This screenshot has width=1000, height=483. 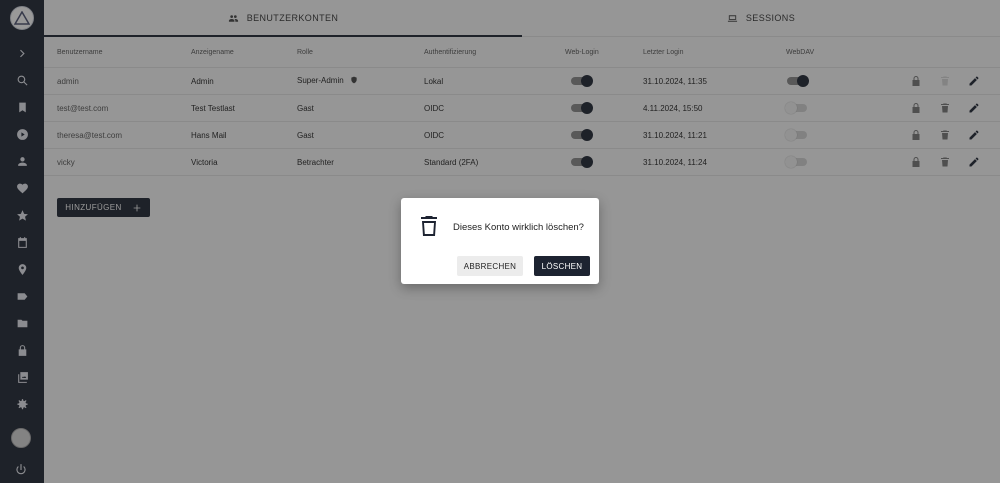 What do you see at coordinates (562, 266) in the screenshot?
I see `confirm-delete-button: LÖSCHEN` at bounding box center [562, 266].